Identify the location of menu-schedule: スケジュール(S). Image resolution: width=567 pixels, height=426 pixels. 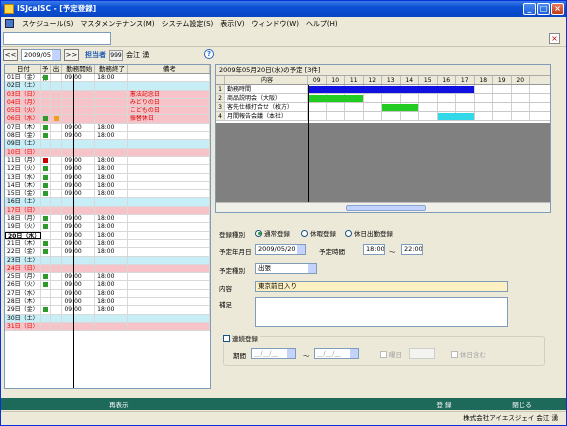
(47, 24).